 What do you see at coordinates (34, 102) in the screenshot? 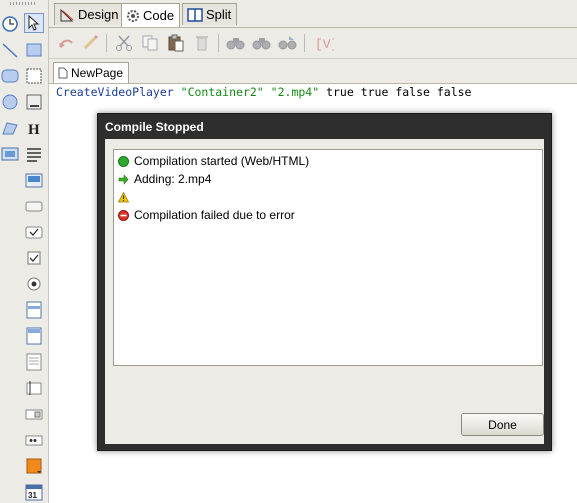
I see `image-frame-tool-icon` at bounding box center [34, 102].